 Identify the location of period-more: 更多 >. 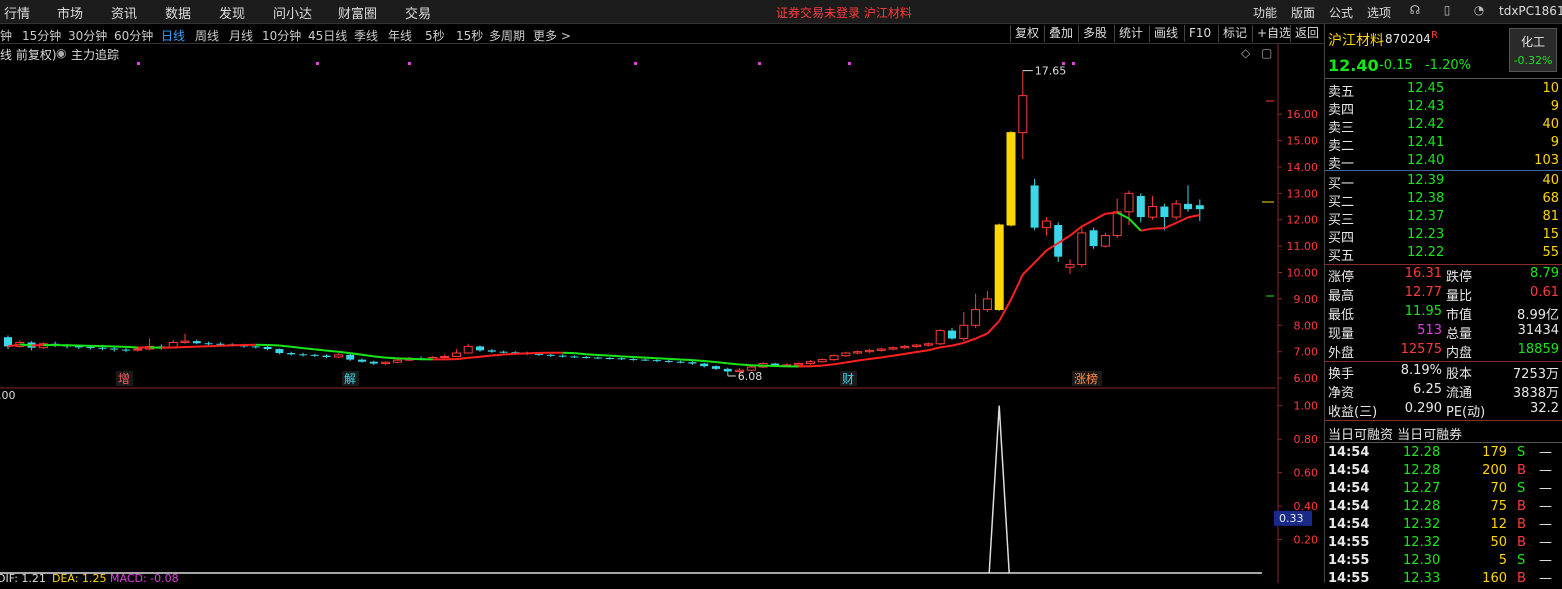
(552, 35).